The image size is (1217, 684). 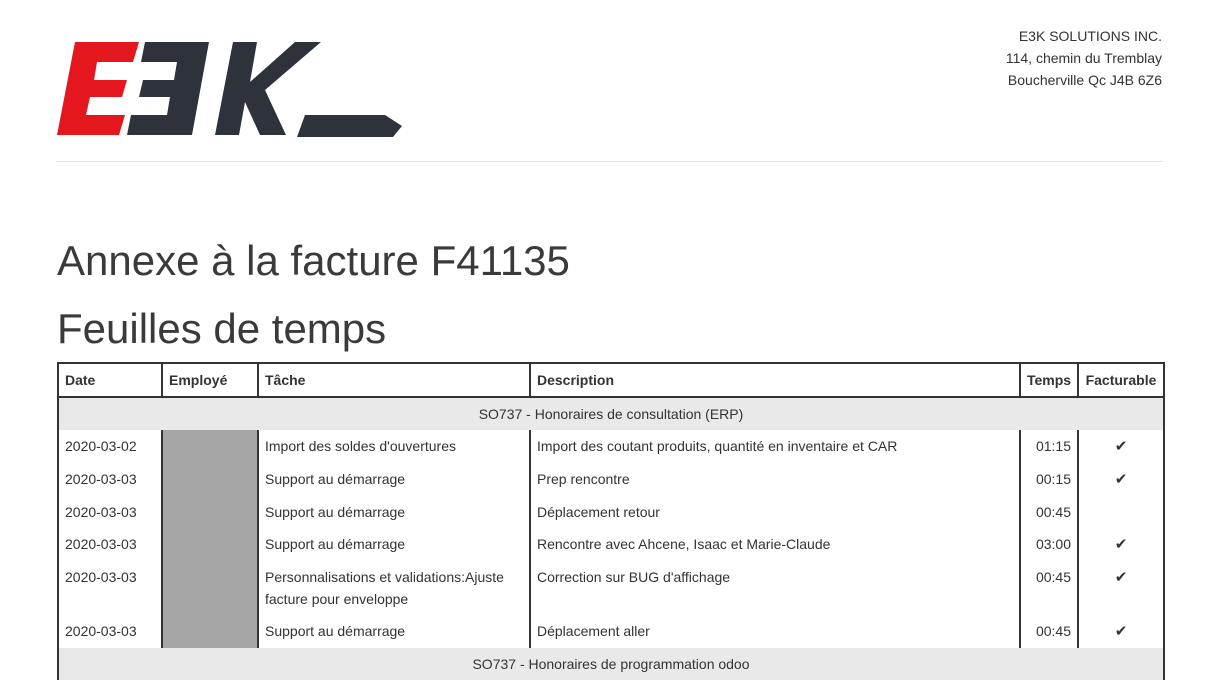 What do you see at coordinates (1084, 80) in the screenshot?
I see `company-city: Boucherville Qc J4B 6Z6` at bounding box center [1084, 80].